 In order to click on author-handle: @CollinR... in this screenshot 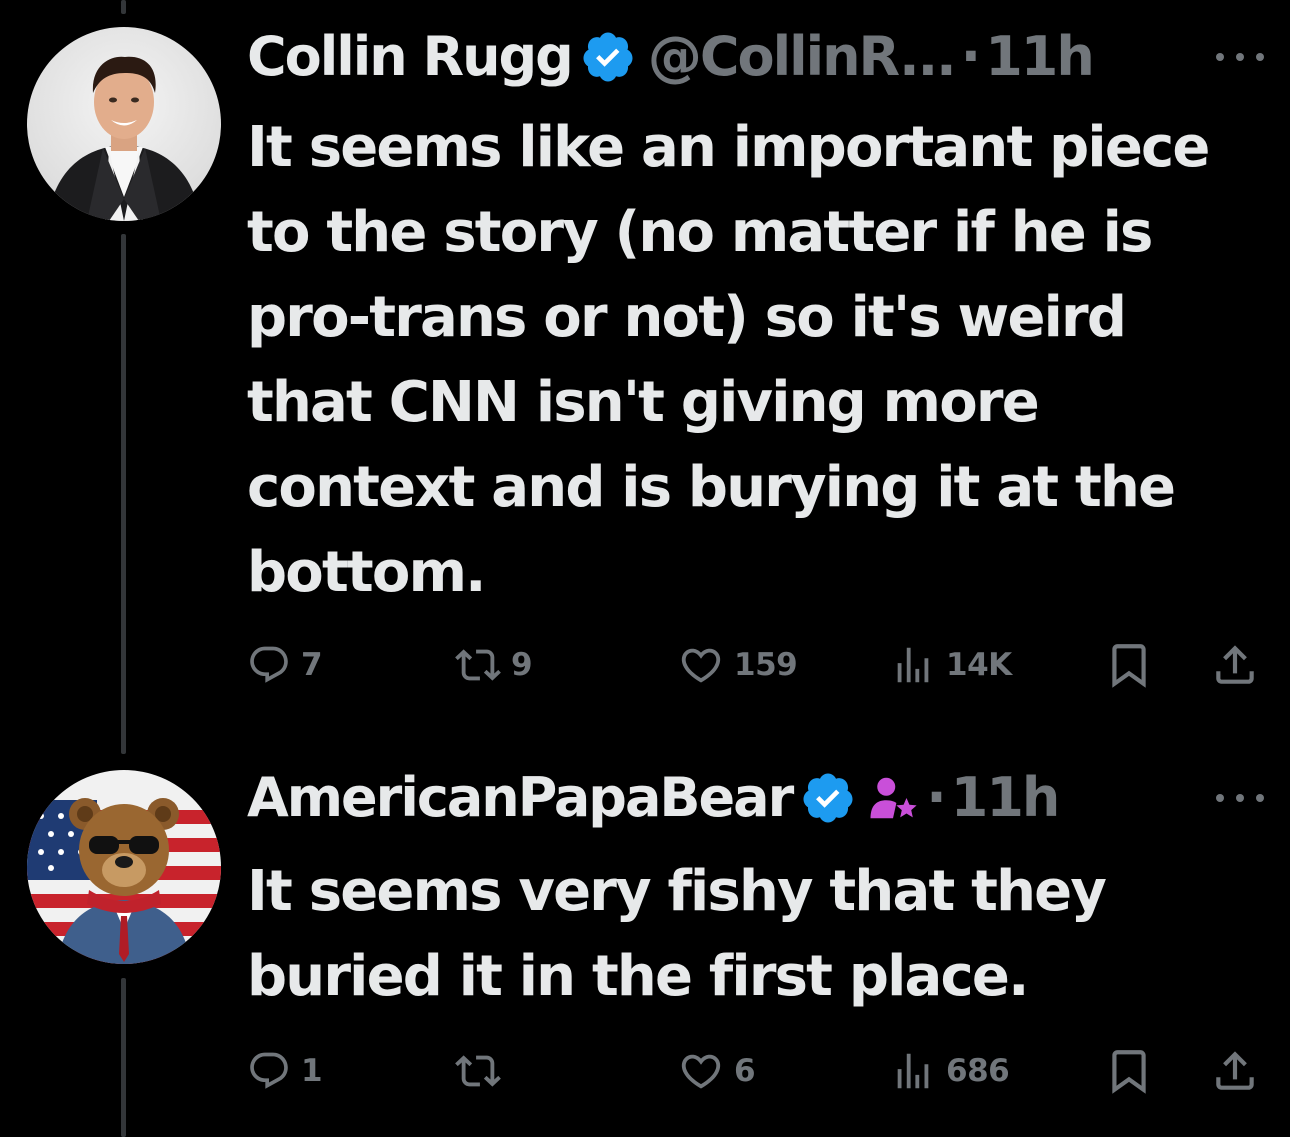, I will do `click(802, 57)`.